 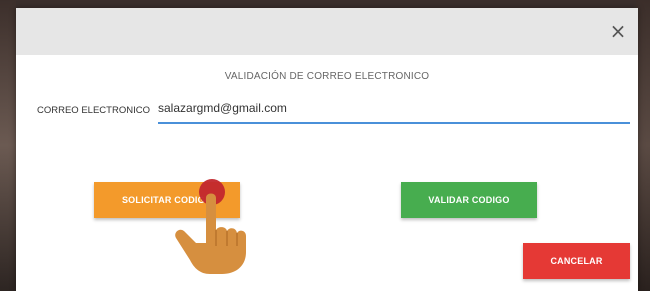 What do you see at coordinates (93, 110) in the screenshot?
I see `email-label: CORREO ELECTRONICO` at bounding box center [93, 110].